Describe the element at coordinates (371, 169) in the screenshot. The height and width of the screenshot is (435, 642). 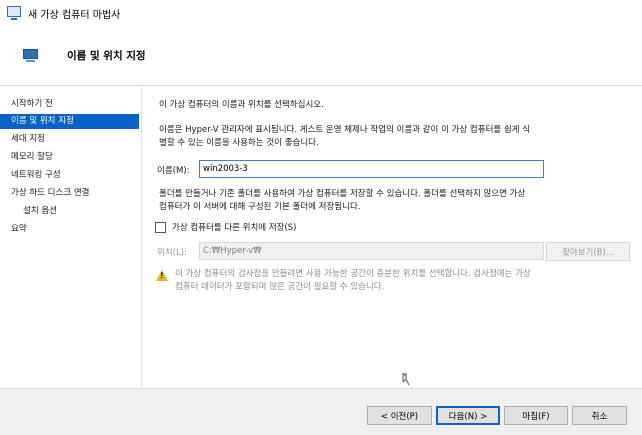
I see `name-input` at that location.